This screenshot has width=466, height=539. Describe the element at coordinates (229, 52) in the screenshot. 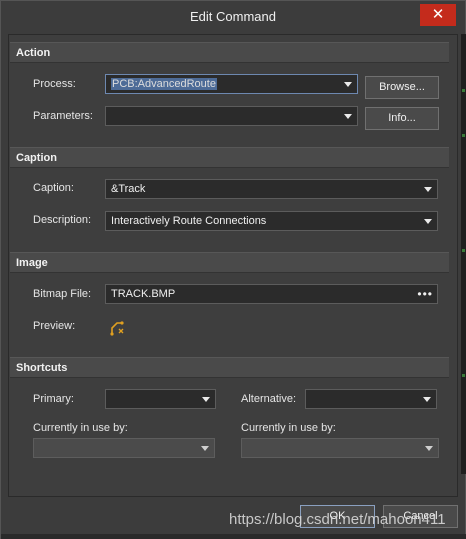

I see `section-header-action: Action` at that location.